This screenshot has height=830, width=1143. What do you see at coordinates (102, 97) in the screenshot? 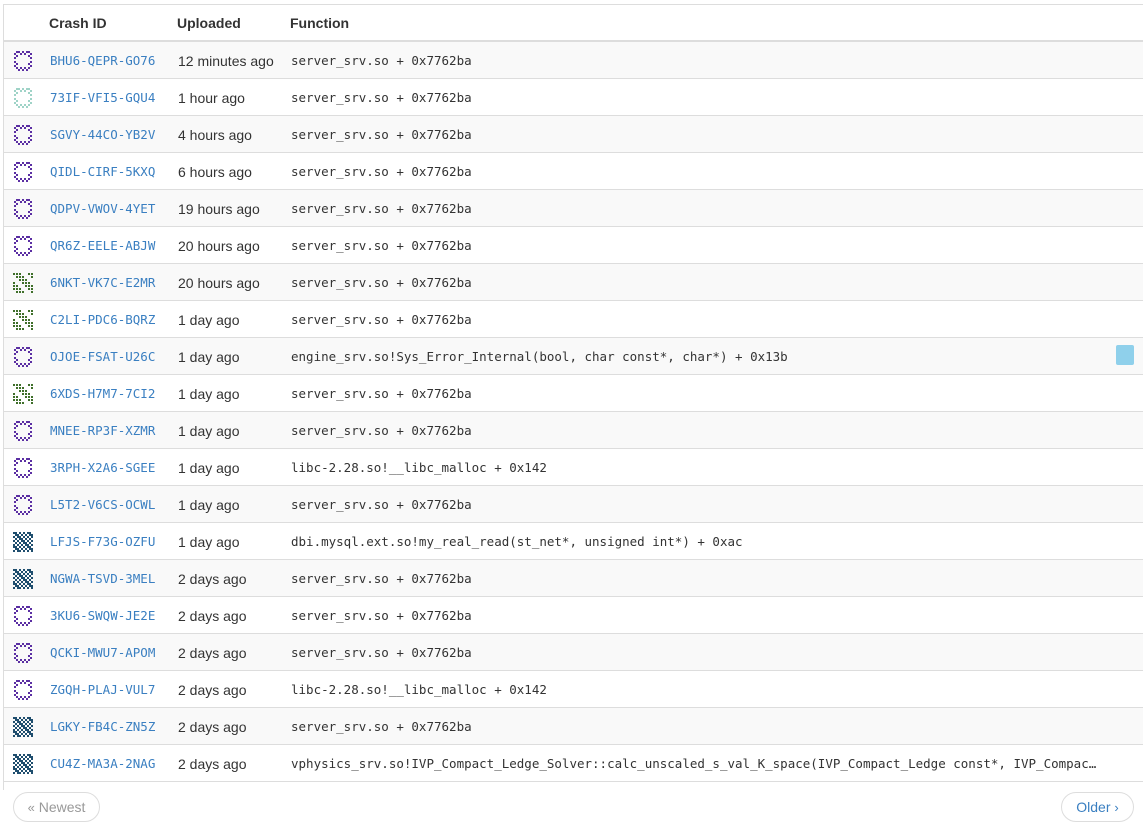
I see `crash-id-link: 73IF-VFI5-GQU4` at bounding box center [102, 97].